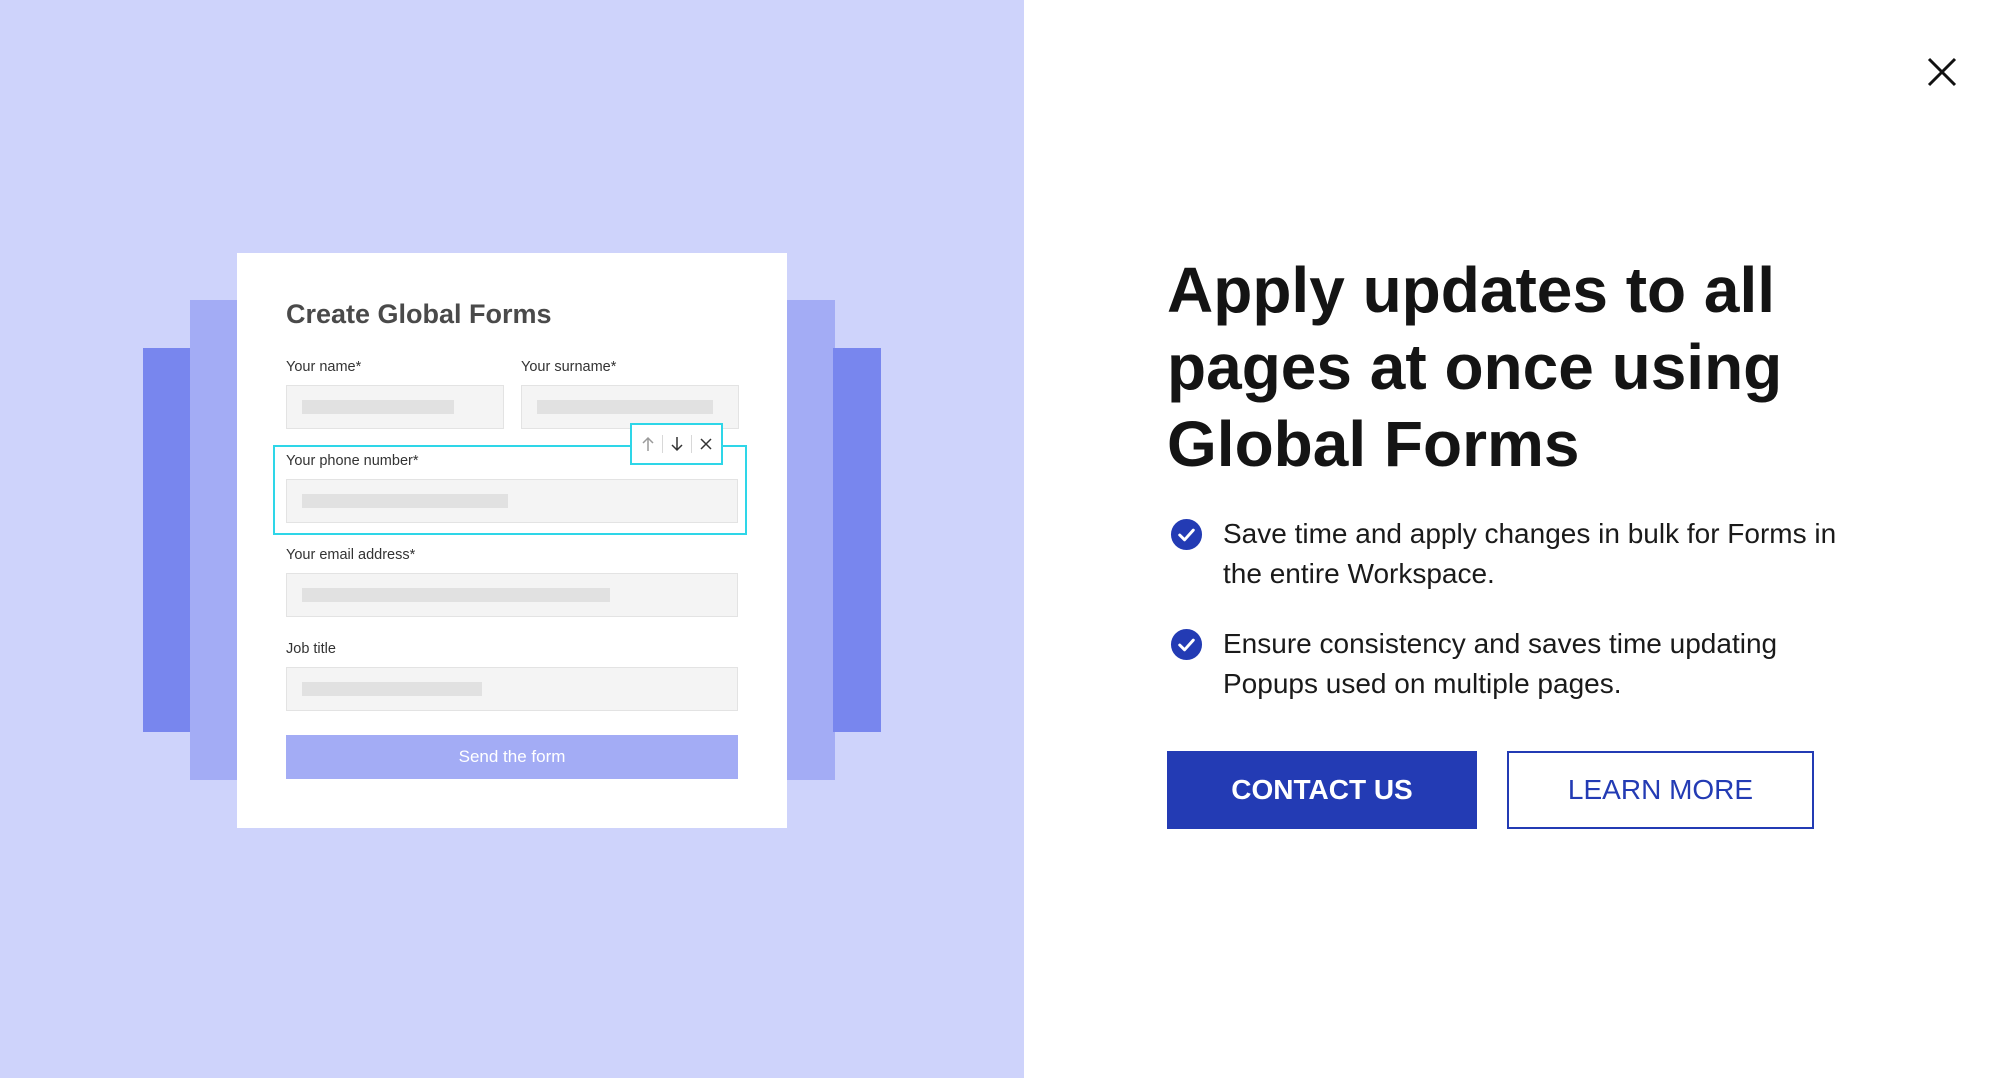 The width and height of the screenshot is (1995, 1078). What do you see at coordinates (324, 367) in the screenshot?
I see `name-field-label: Your name*` at bounding box center [324, 367].